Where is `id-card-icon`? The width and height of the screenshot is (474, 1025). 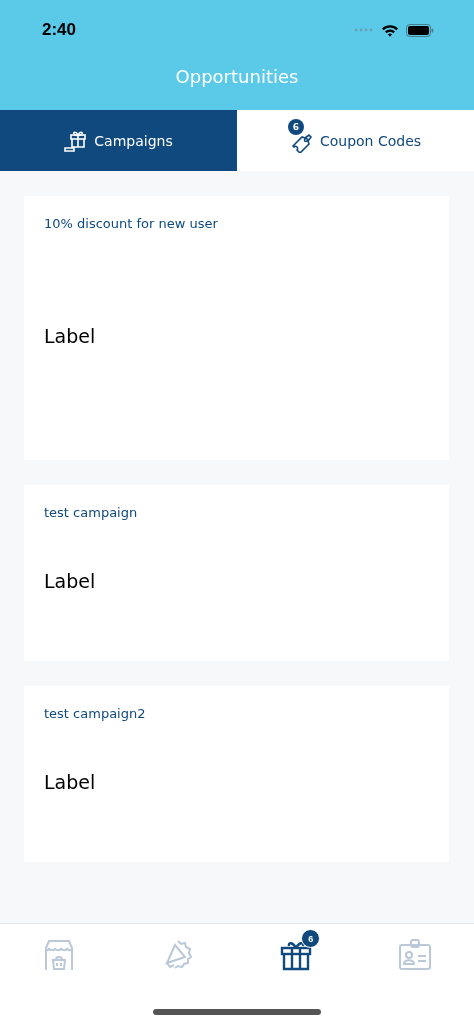
id-card-icon is located at coordinates (414, 955).